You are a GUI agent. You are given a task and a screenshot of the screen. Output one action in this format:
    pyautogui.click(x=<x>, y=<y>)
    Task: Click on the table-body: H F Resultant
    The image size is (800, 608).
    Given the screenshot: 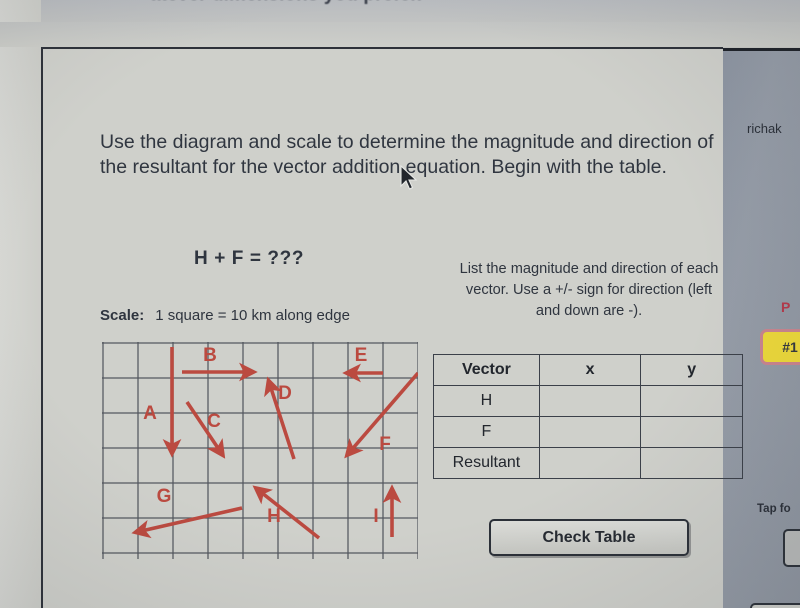 What is the action you would take?
    pyautogui.click(x=588, y=432)
    